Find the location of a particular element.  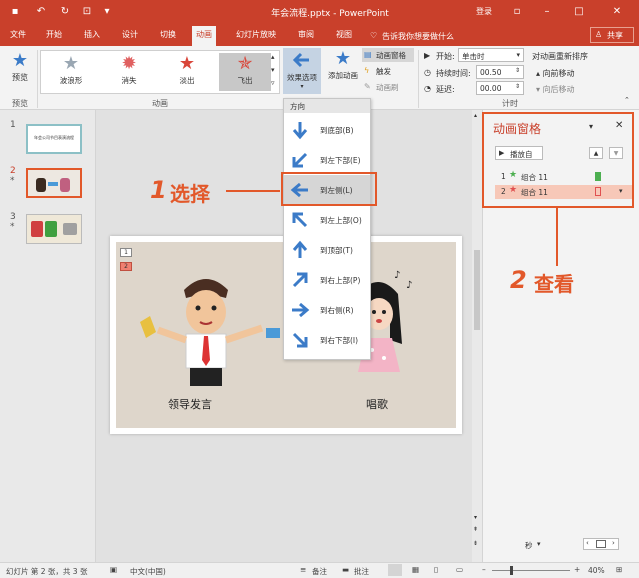

direction-to-bottom-right: 到右下部(I) is located at coordinates (327, 340).